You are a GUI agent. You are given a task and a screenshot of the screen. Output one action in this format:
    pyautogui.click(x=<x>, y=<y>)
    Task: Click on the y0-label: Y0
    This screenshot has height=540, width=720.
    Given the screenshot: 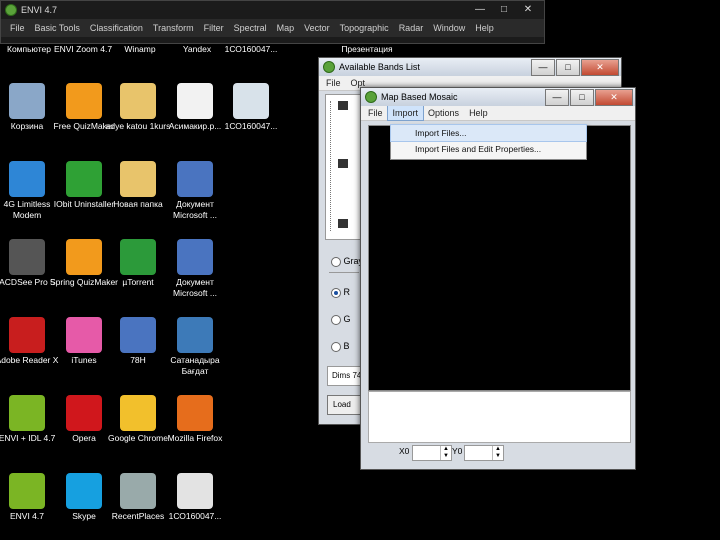 What is the action you would take?
    pyautogui.click(x=457, y=451)
    